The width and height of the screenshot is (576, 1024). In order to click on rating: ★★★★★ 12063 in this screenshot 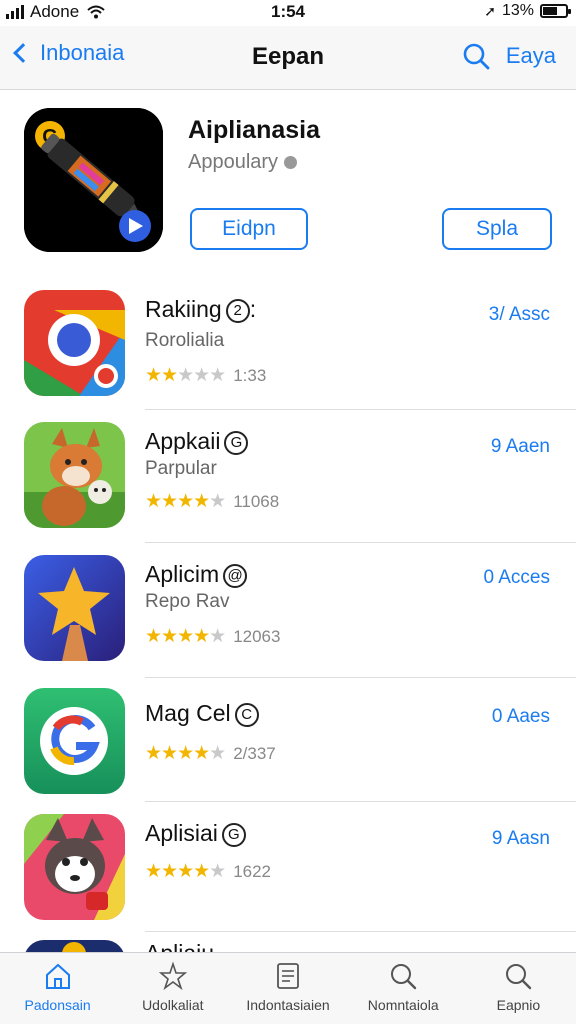, I will do `click(212, 636)`.